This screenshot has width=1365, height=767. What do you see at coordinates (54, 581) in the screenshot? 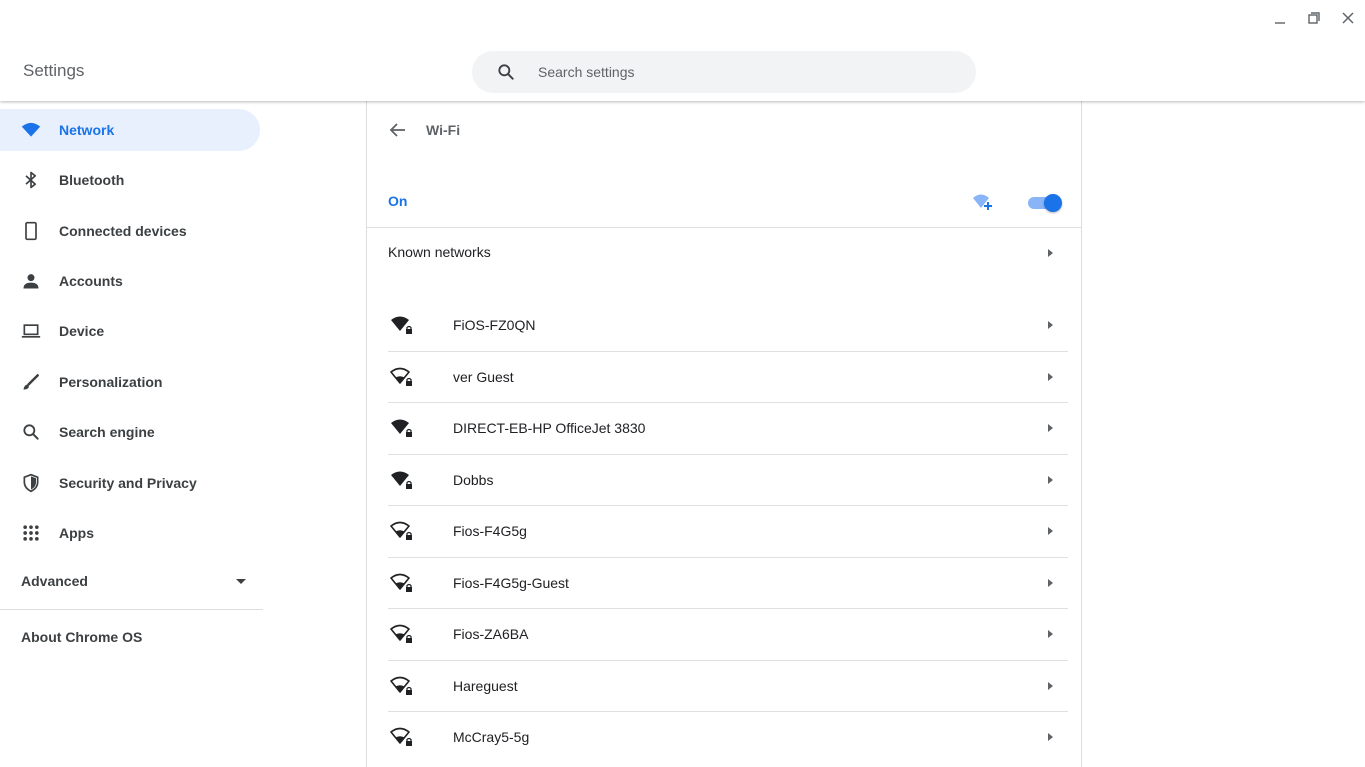
I see `advanced-label: Advanced` at bounding box center [54, 581].